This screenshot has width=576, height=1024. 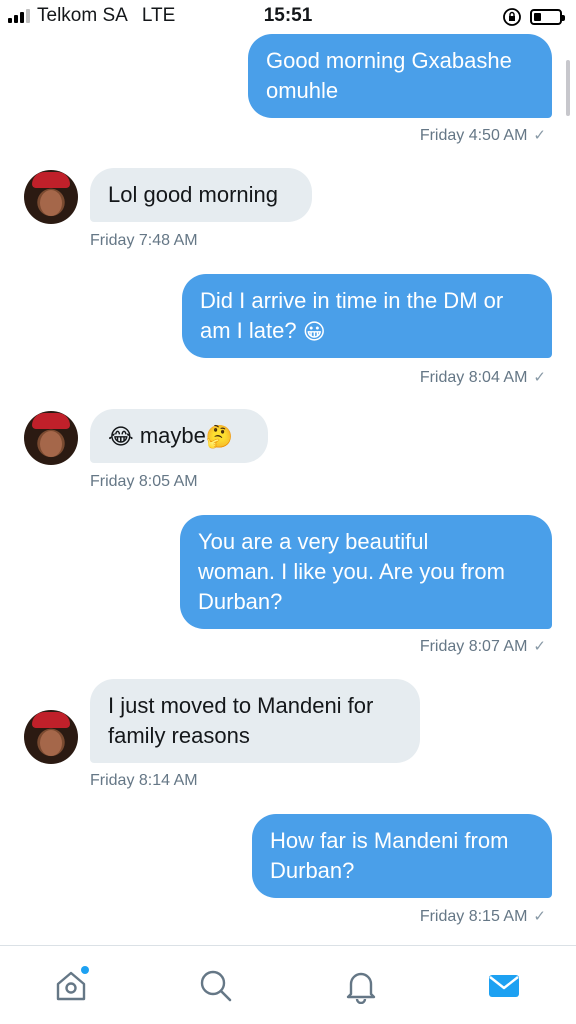 I want to click on incoming-message-bubble: Lol good morning, so click(x=201, y=195).